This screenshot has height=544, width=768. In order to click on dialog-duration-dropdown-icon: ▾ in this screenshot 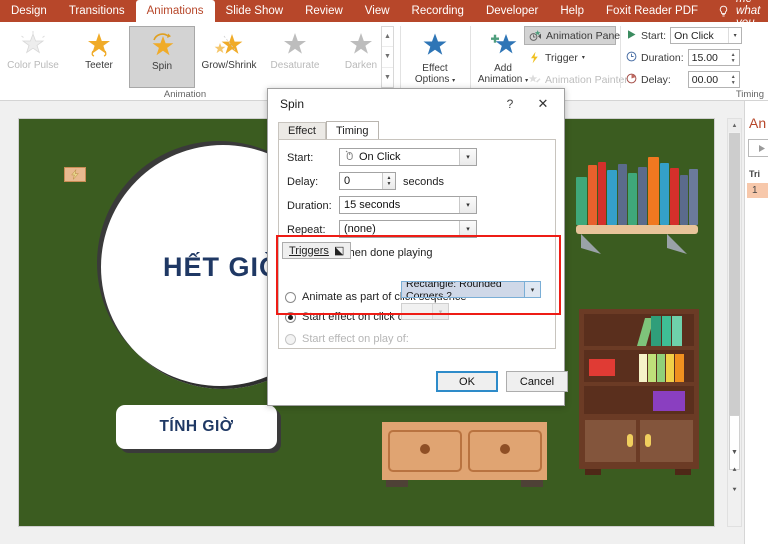, I will do `click(467, 205)`.